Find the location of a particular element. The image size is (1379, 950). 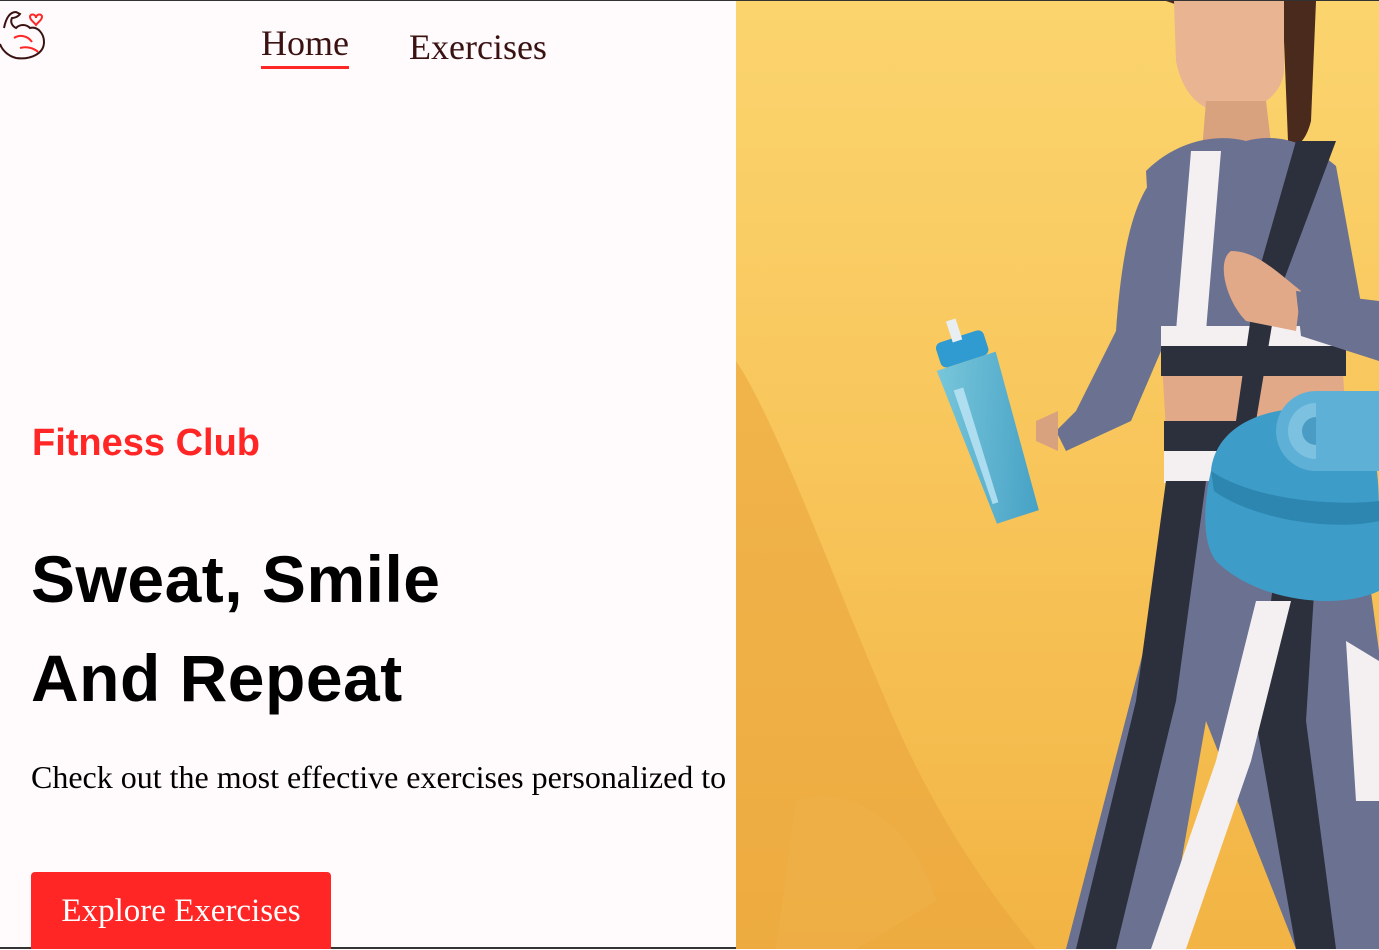

hero-headline: Sweat, Smile And Repeat is located at coordinates (236, 629).